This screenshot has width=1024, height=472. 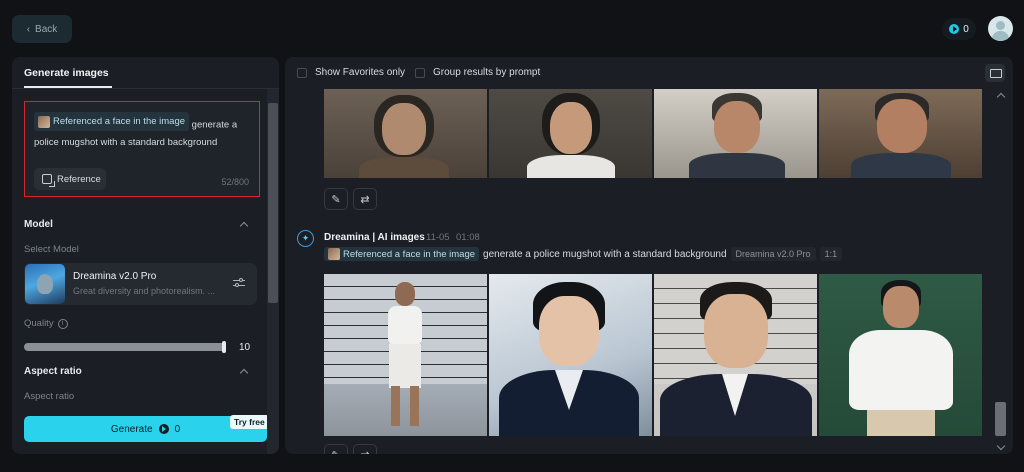 What do you see at coordinates (79, 179) in the screenshot?
I see `reference-button-label: Reference` at bounding box center [79, 179].